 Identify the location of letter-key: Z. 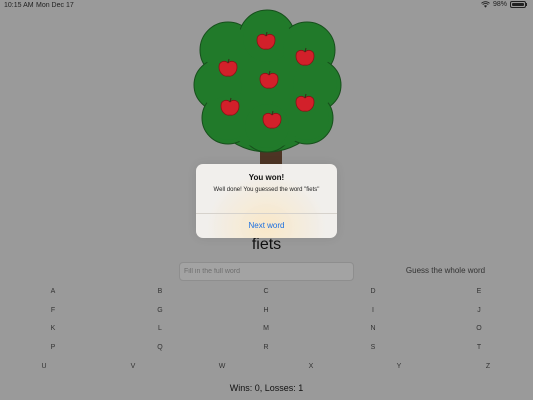
(488, 366).